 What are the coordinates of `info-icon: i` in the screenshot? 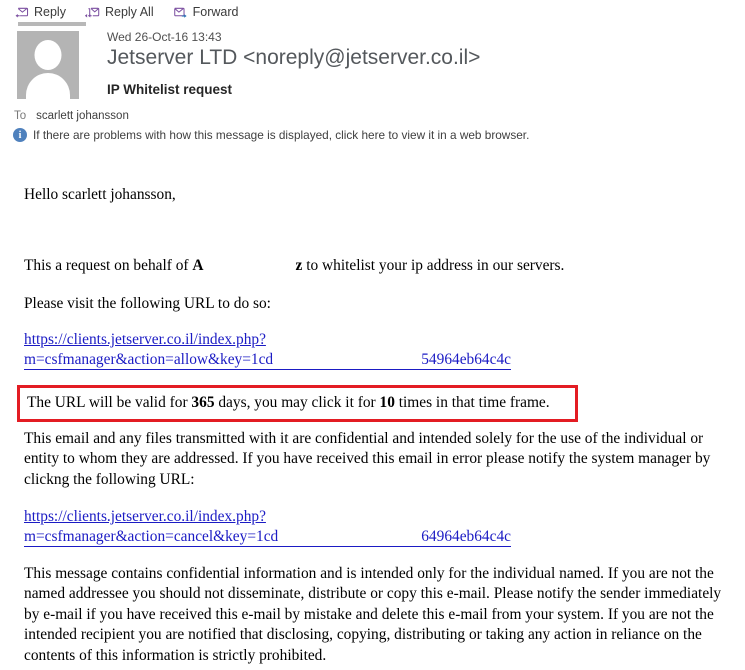 It's located at (20, 135).